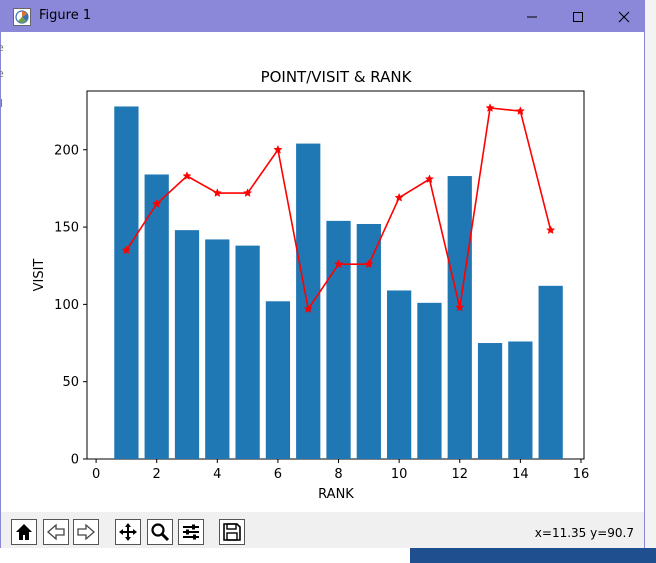 This screenshot has height=563, width=656. I want to click on zoom-button, so click(160, 532).